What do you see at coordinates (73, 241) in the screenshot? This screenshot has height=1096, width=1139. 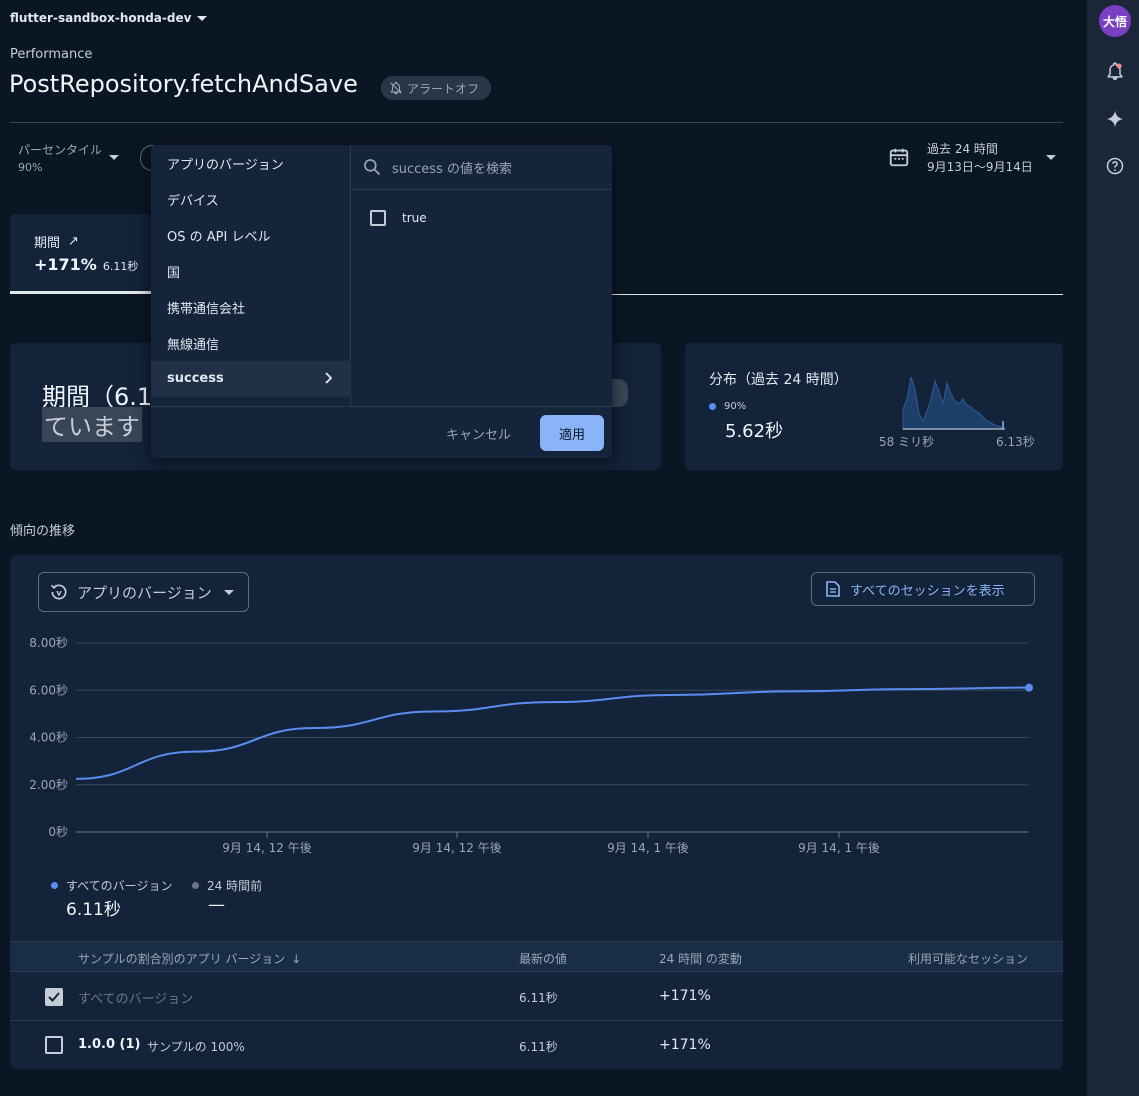 I see `arrow-up-right-icon: ↗` at bounding box center [73, 241].